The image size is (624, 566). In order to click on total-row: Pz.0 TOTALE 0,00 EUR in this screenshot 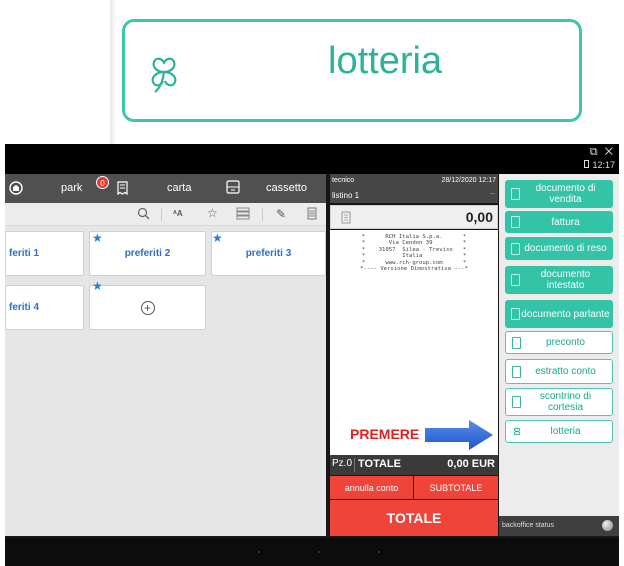, I will do `click(414, 465)`.